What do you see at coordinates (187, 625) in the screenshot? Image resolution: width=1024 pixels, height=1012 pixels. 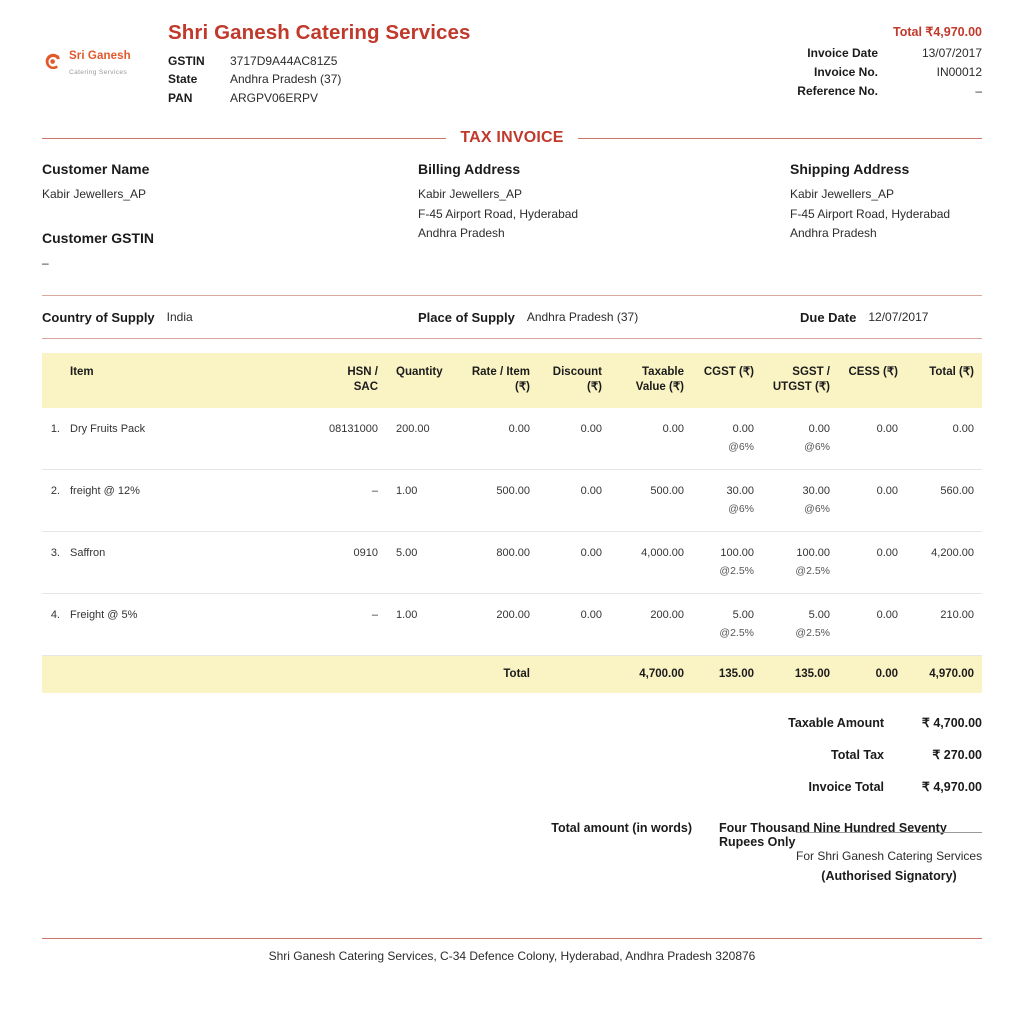 I see `row-item-name: Freight @ 5%` at bounding box center [187, 625].